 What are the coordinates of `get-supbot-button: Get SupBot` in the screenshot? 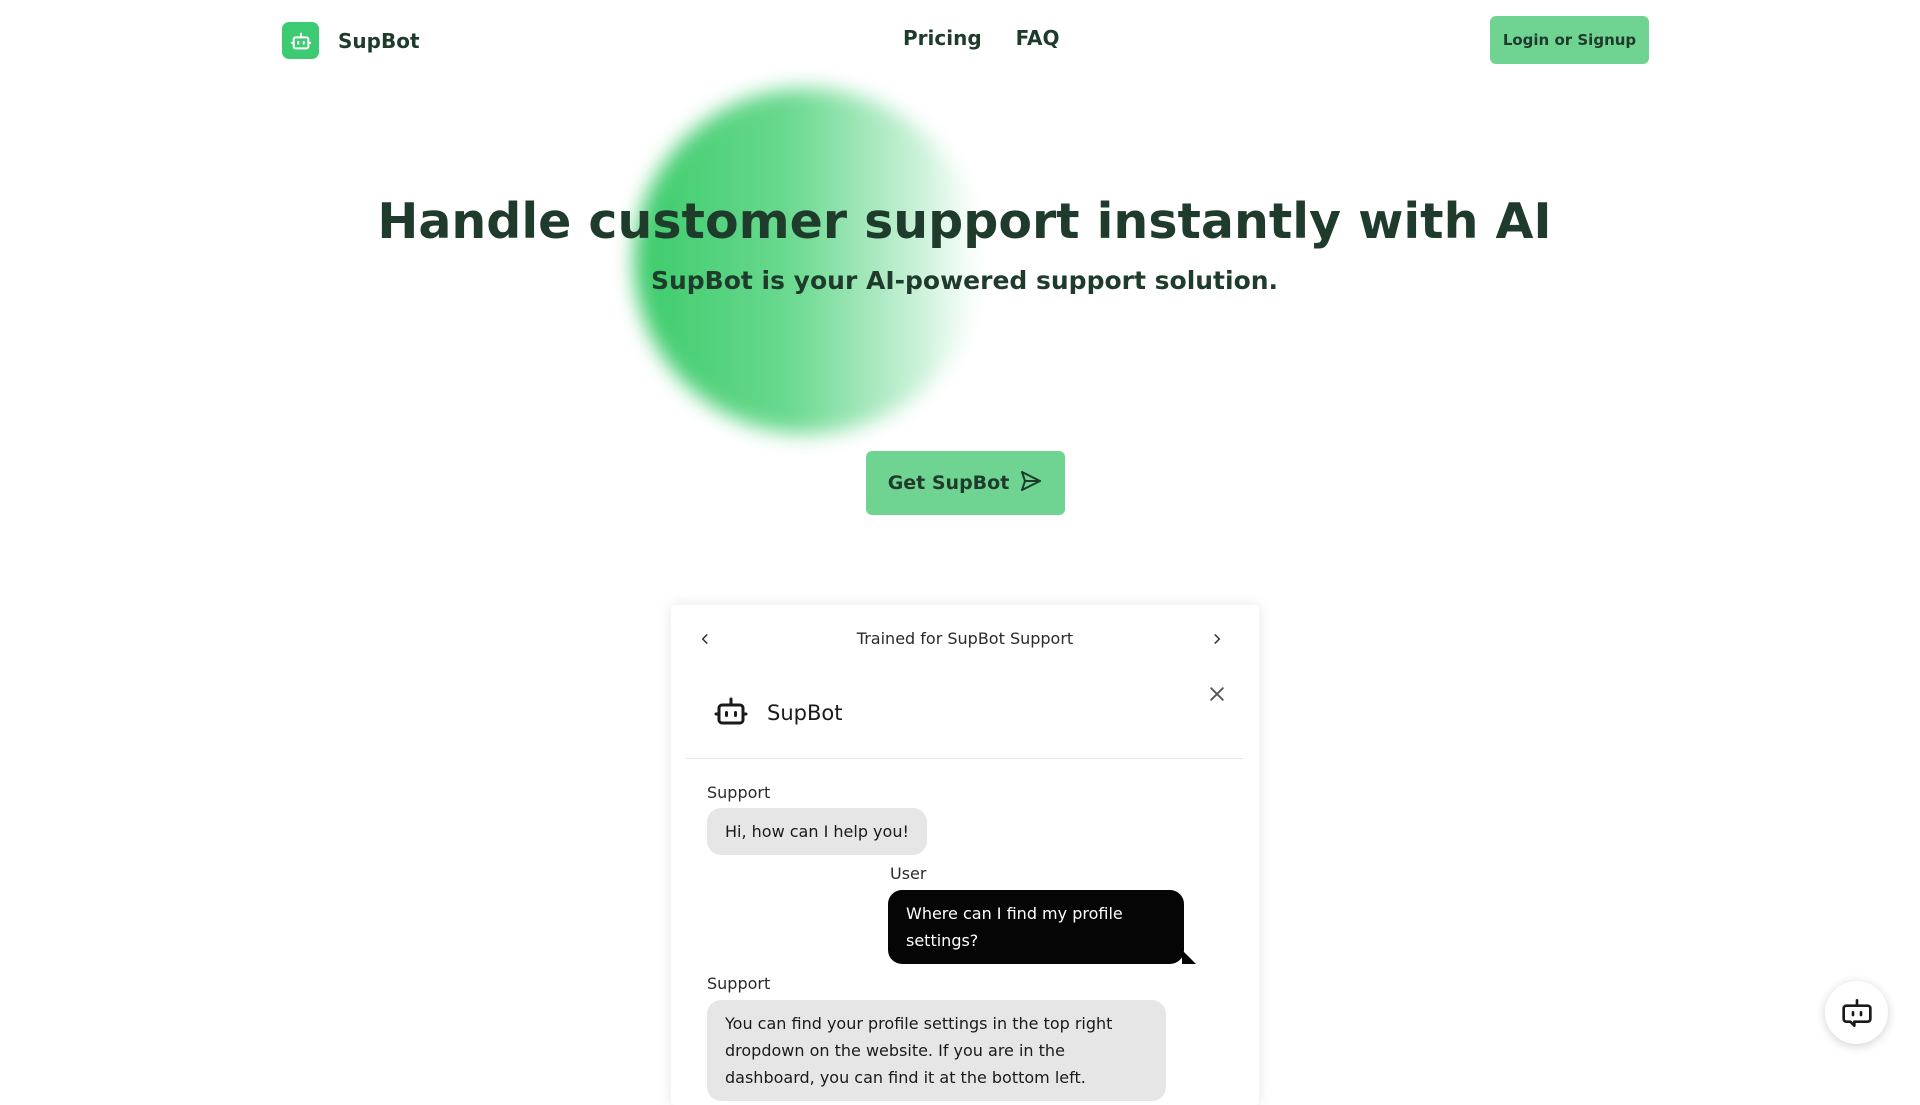 It's located at (965, 483).